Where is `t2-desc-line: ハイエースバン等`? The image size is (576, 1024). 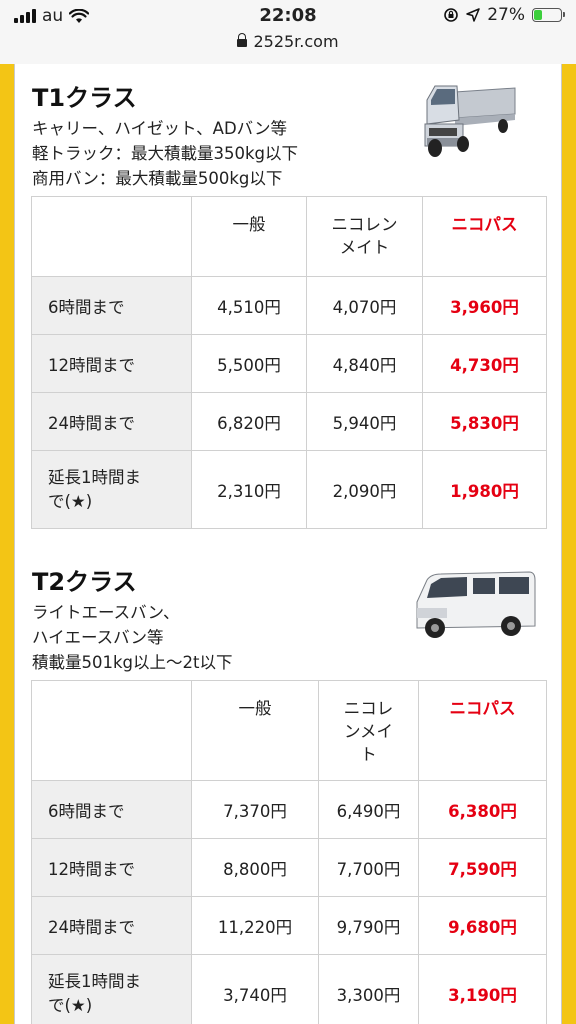
t2-desc-line: ハイエースバン等 is located at coordinates (98, 637).